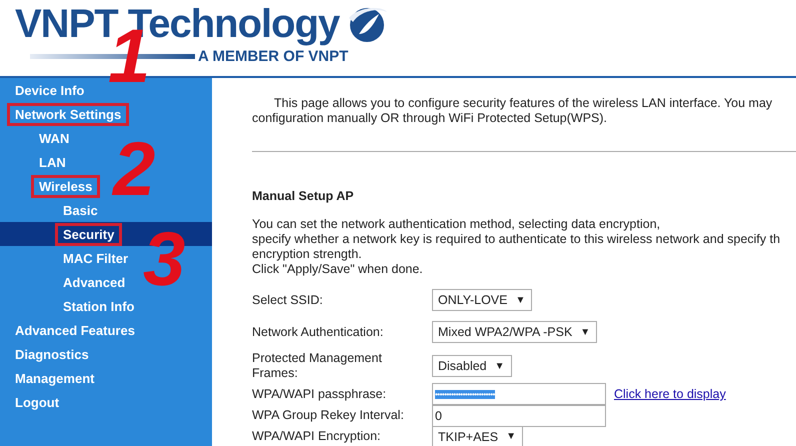 This screenshot has width=796, height=446. Describe the element at coordinates (670, 394) in the screenshot. I see `display-link: Click here to display` at that location.